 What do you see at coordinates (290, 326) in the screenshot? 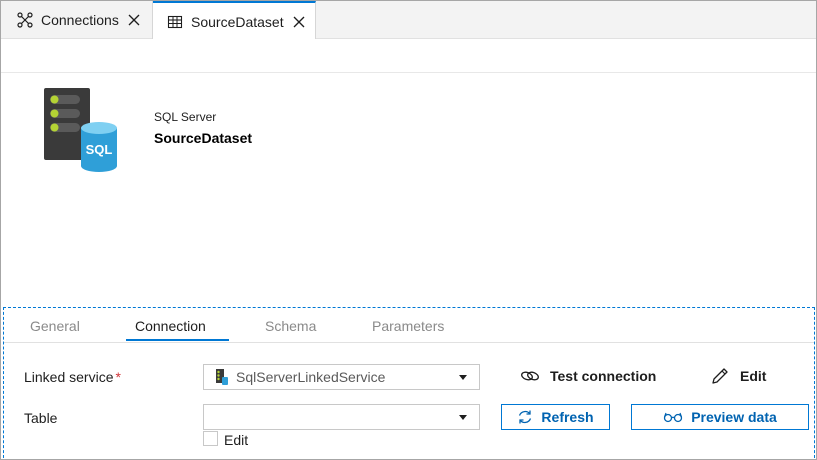
I see `tab-schema: Schema` at bounding box center [290, 326].